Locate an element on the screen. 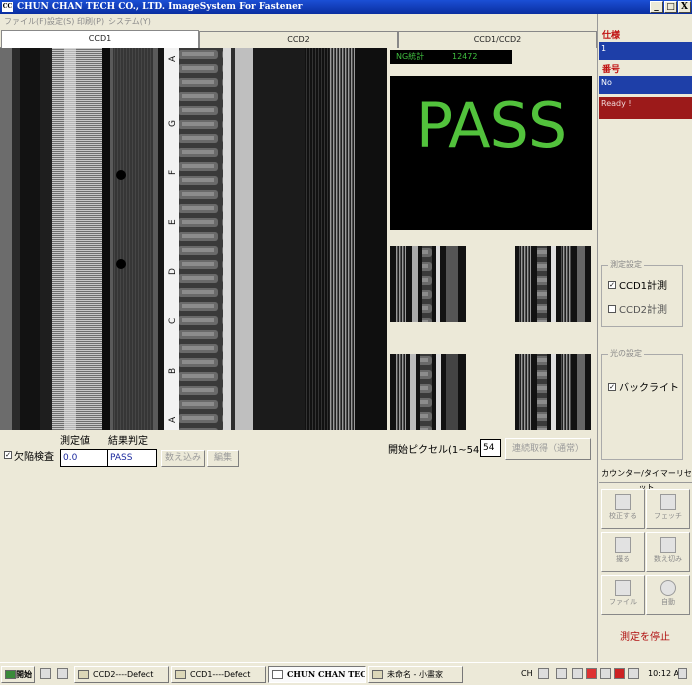  continuous-acquire-button: 連続取得（通常） is located at coordinates (548, 449).